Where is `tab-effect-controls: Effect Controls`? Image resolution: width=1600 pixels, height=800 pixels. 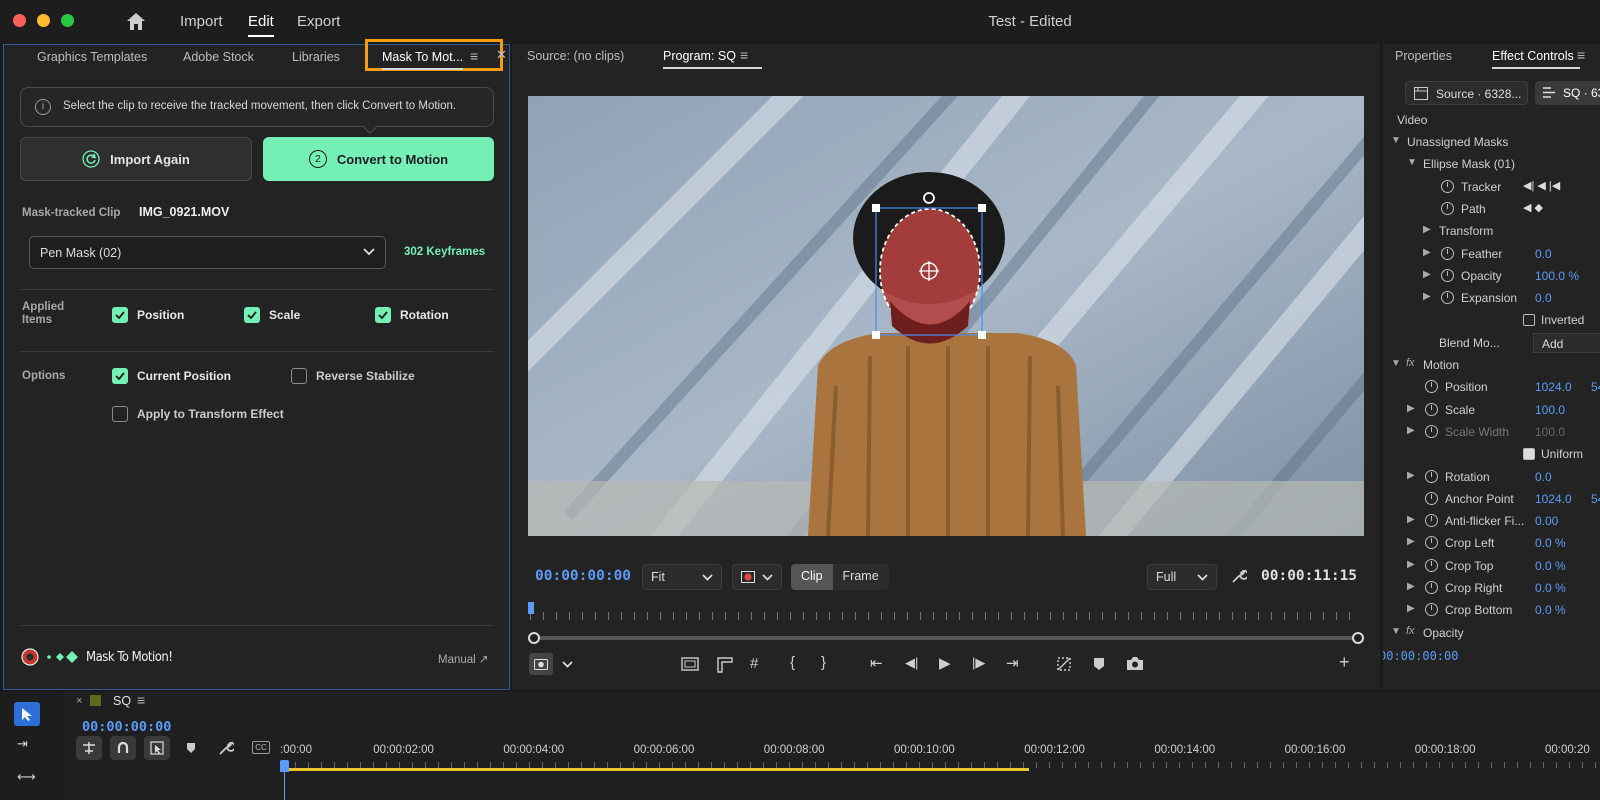
tab-effect-controls: Effect Controls is located at coordinates (1536, 59).